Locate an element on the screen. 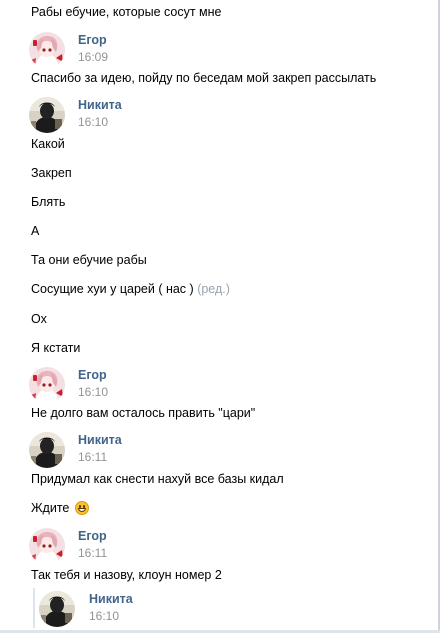 This screenshot has height=633, width=440. message-text: А is located at coordinates (35, 231).